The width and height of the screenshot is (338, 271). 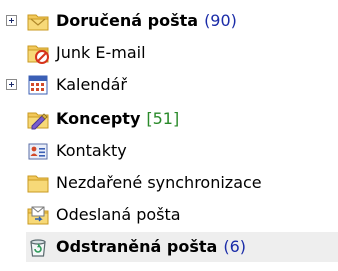 I want to click on folder-label-inbox: Doručená pošta (90), so click(x=146, y=20).